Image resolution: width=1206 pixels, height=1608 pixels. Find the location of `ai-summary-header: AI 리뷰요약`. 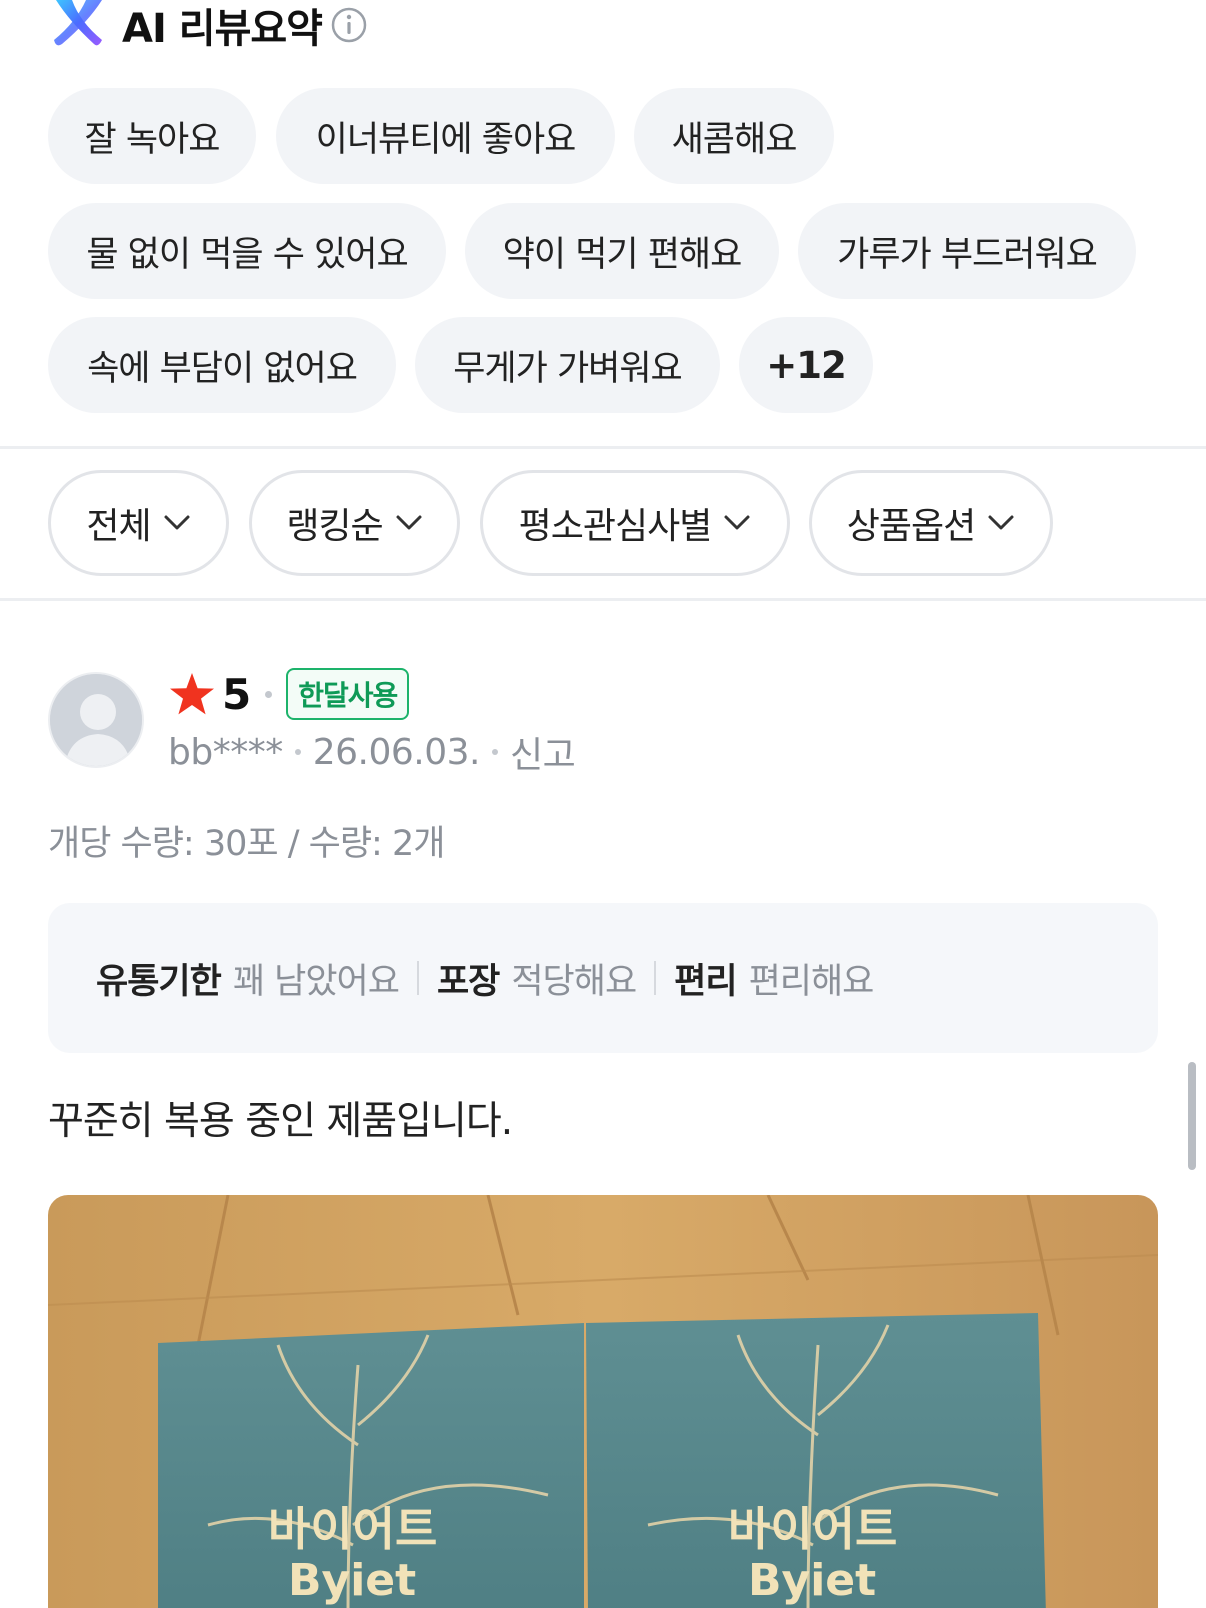

ai-summary-header: AI 리뷰요약 is located at coordinates (209, 26).